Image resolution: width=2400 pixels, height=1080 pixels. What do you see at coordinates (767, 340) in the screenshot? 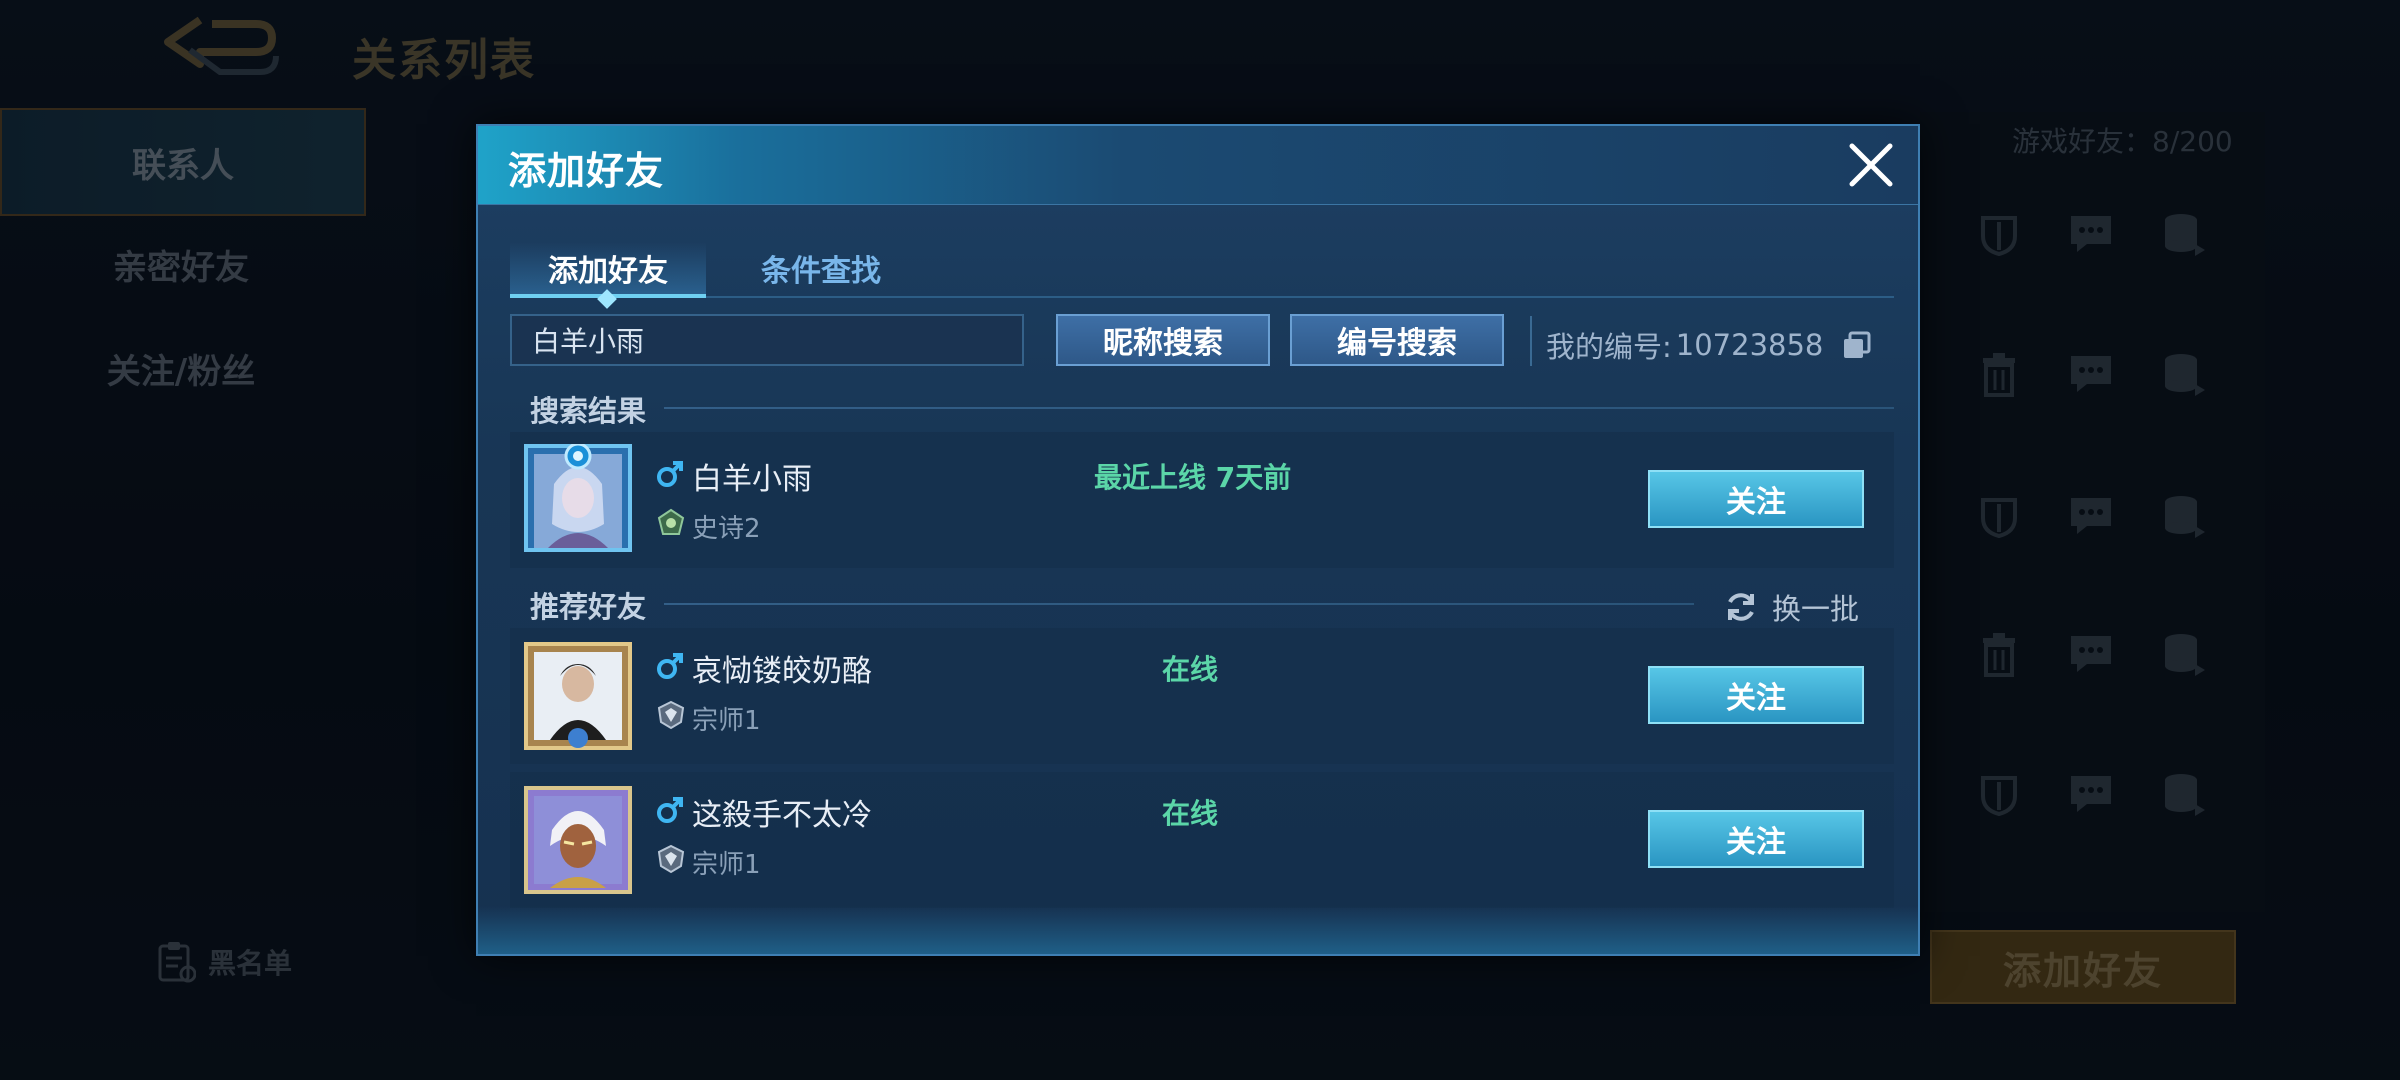
I see `search-input` at bounding box center [767, 340].